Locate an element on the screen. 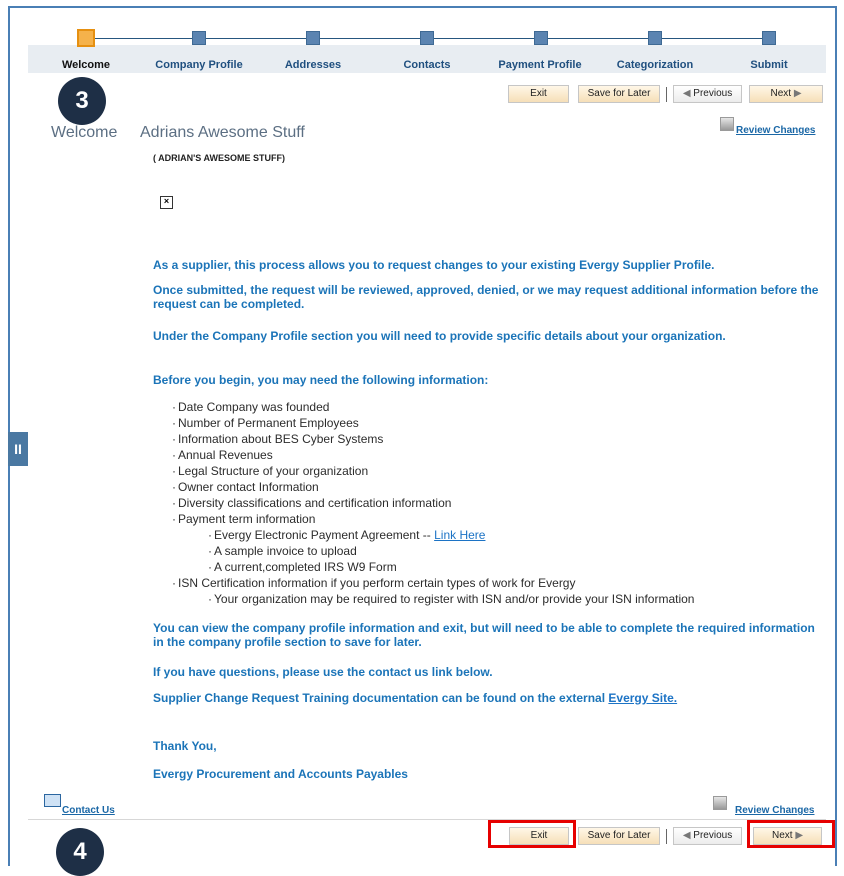 The image size is (844, 876). previous-button-top: ◀ Previous is located at coordinates (707, 94).